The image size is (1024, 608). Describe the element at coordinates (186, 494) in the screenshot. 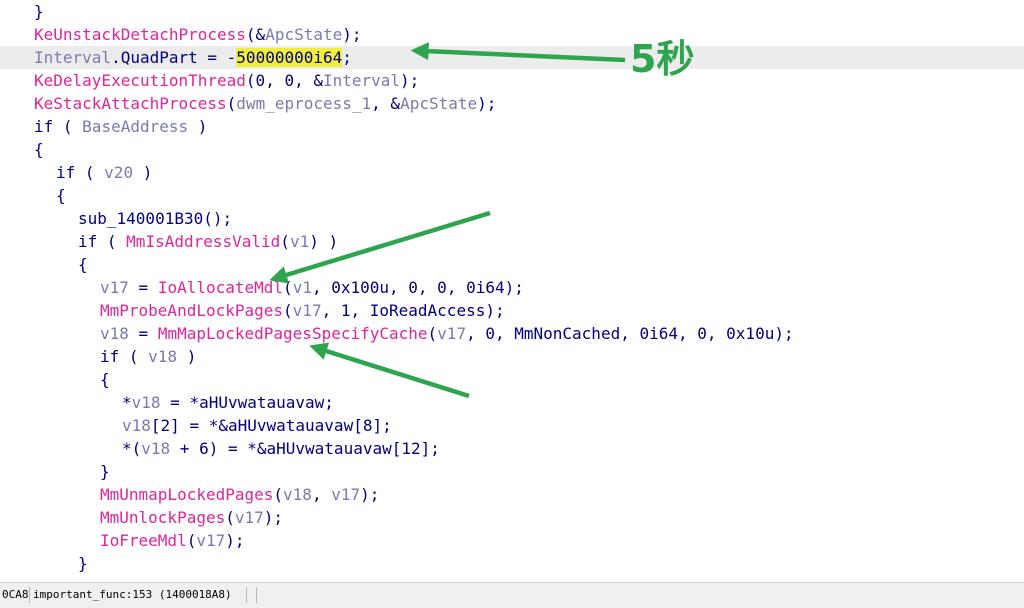

I see `function-token: MmUnmapLockedPages` at that location.